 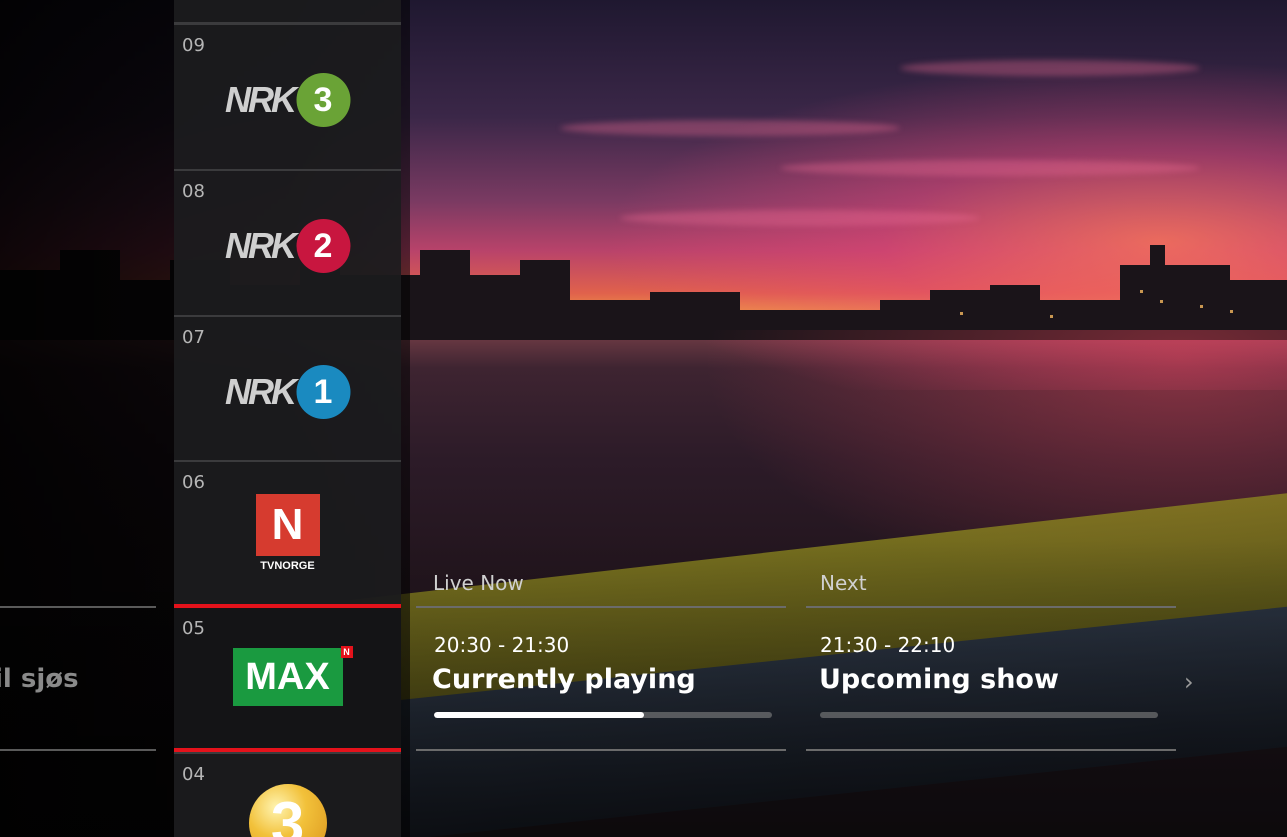 I want to click on channel-row-09: 09 NRK 3, so click(x=287, y=96).